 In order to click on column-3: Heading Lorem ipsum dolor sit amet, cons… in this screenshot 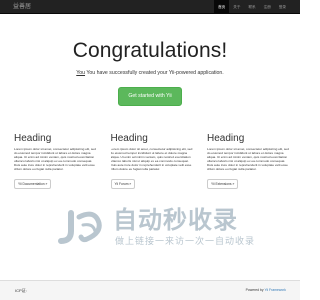, I will do `click(248, 161)`.